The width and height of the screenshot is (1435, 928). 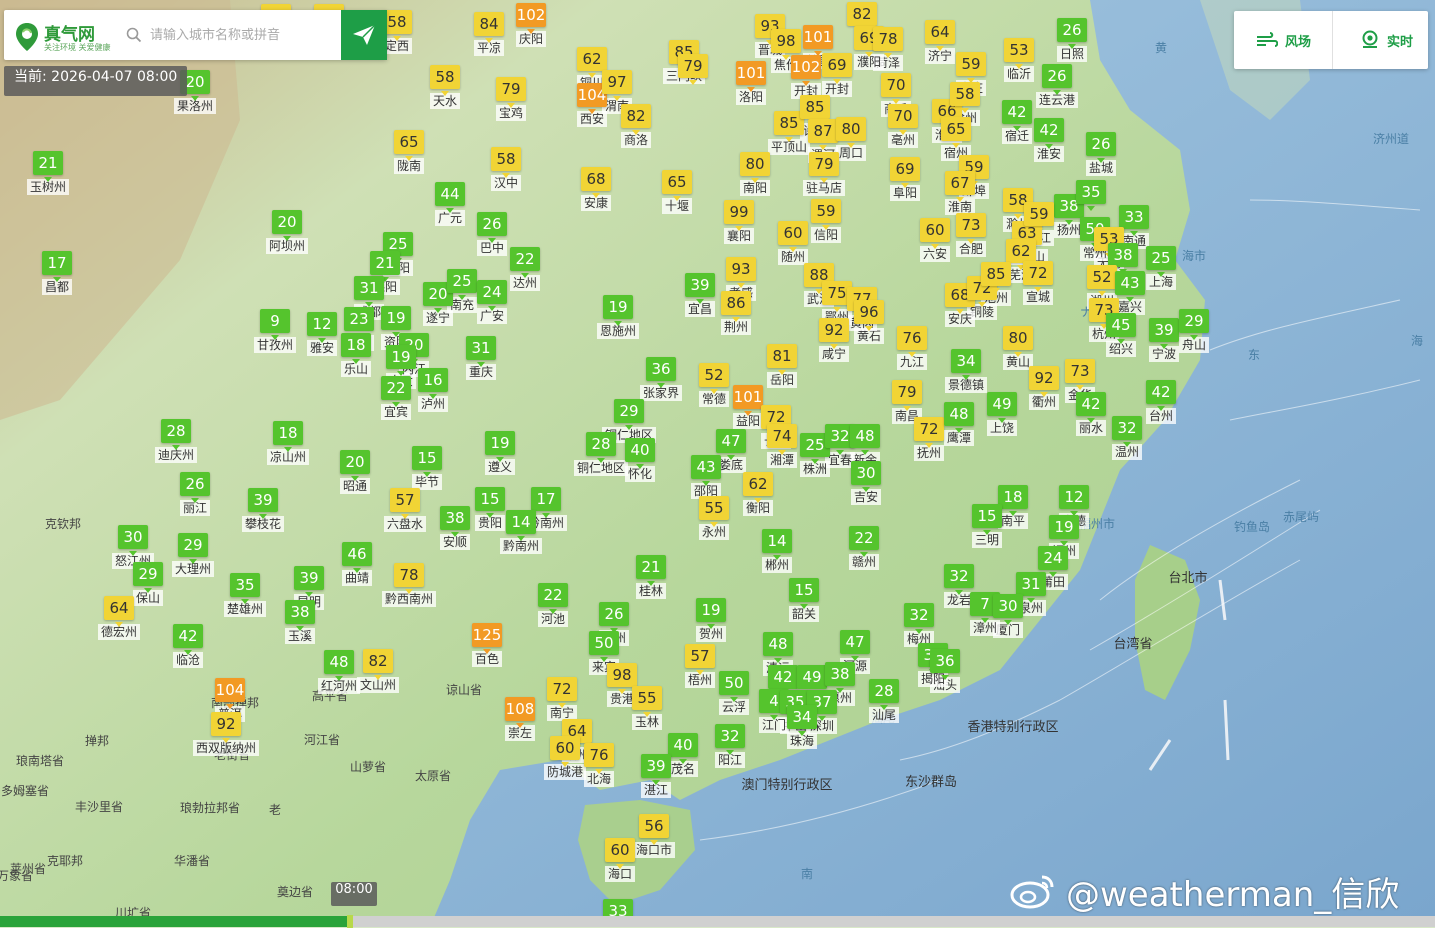 What do you see at coordinates (818, 40) in the screenshot?
I see `aqi-marker: 101` at bounding box center [818, 40].